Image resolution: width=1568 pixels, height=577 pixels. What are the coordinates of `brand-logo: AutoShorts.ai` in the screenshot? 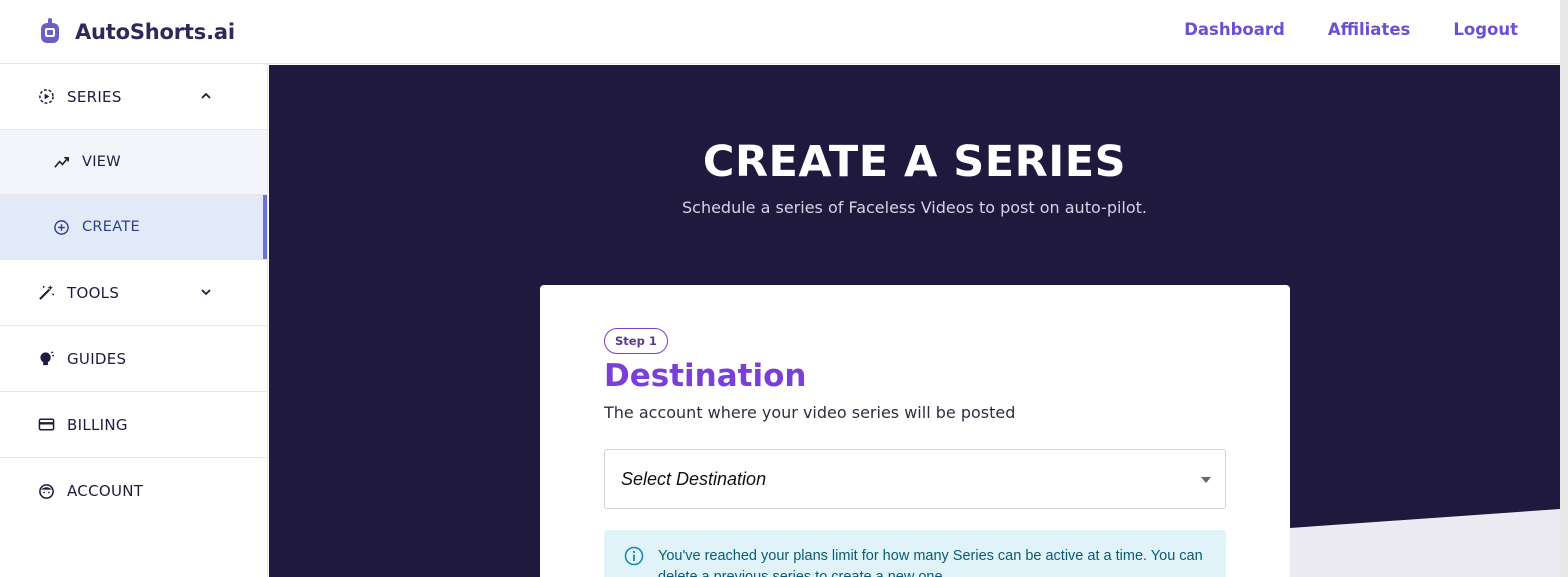 It's located at (136, 32).